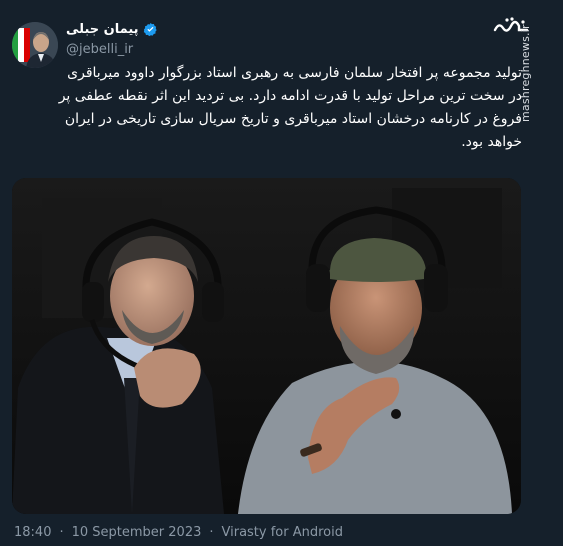  What do you see at coordinates (102, 29) in the screenshot?
I see `author-name: پیمان جبلی` at bounding box center [102, 29].